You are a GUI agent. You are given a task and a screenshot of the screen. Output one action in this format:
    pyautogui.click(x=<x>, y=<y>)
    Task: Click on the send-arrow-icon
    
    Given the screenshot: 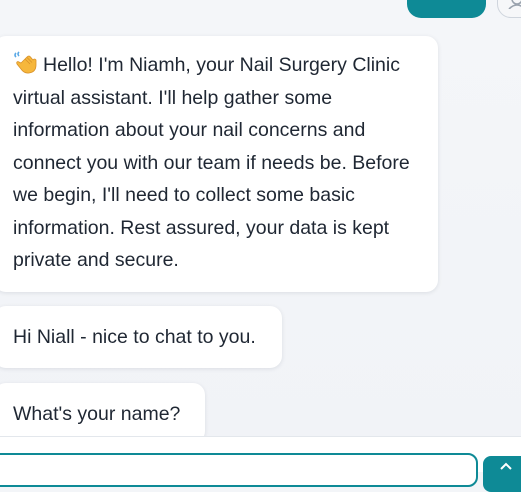 What is the action you would take?
    pyautogui.click(x=506, y=466)
    